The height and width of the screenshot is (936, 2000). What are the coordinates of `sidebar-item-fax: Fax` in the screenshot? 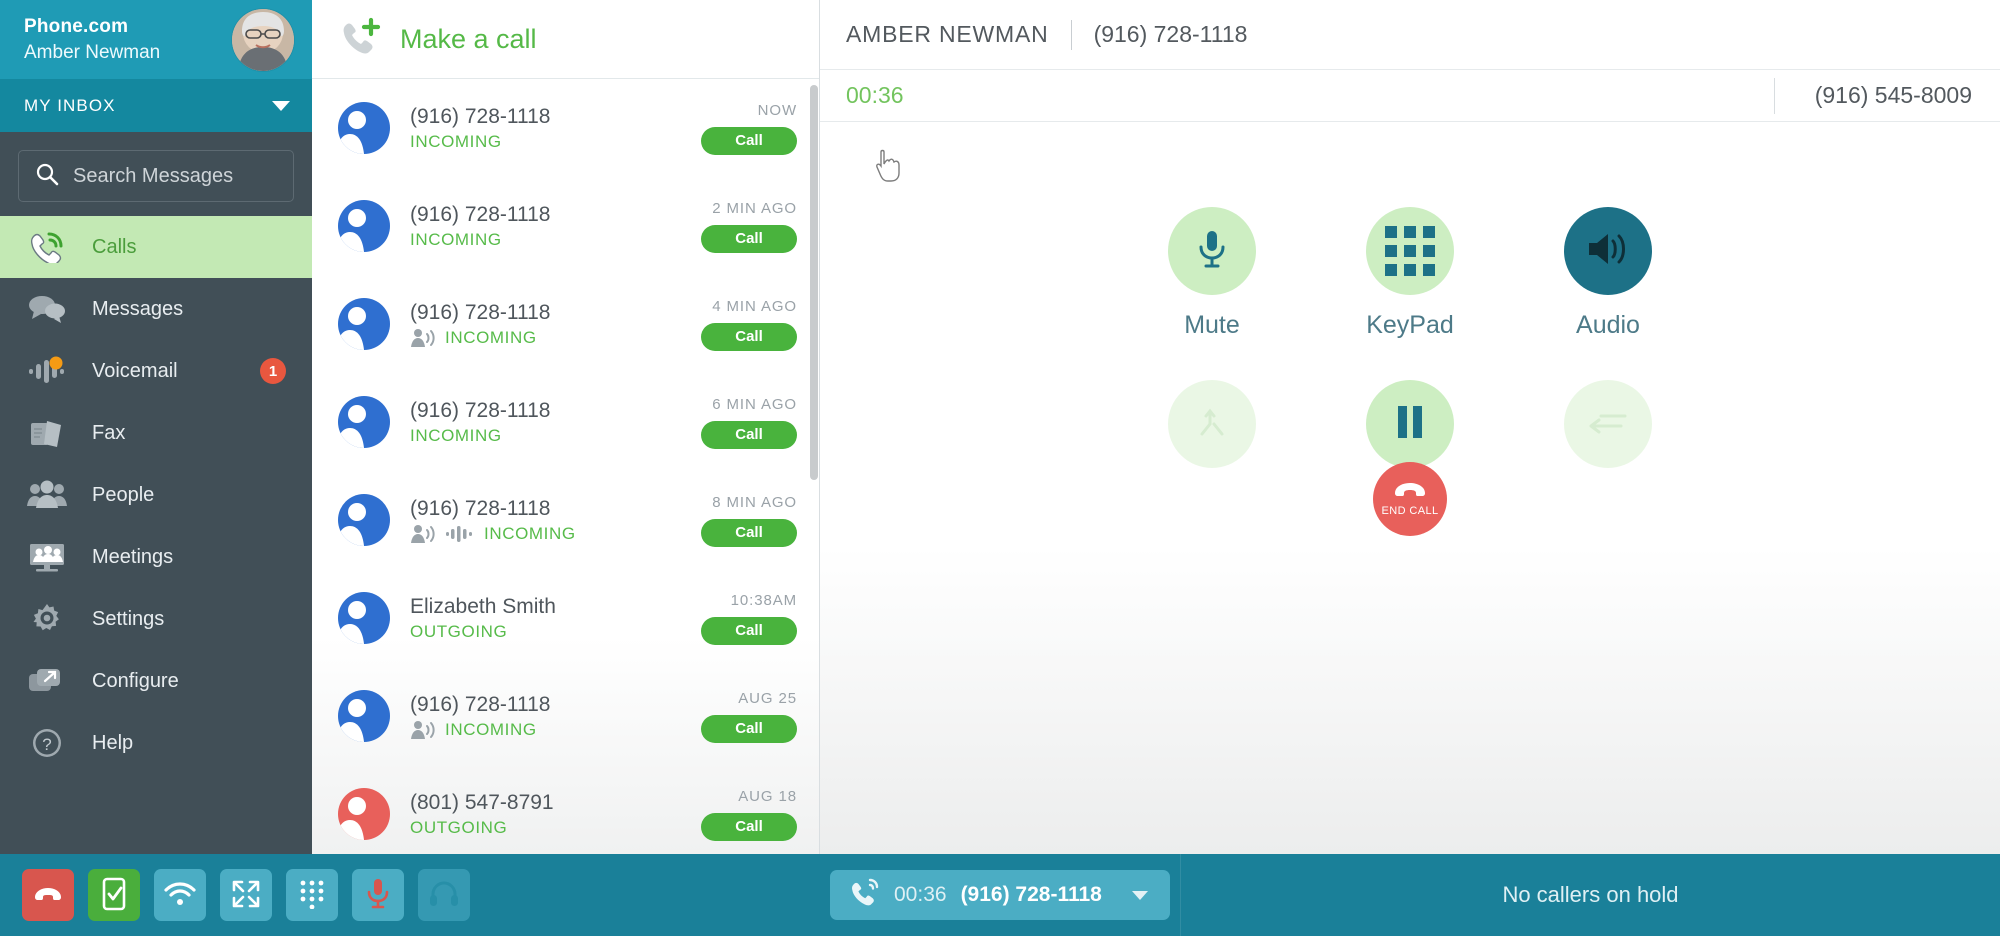 It's located at (156, 433).